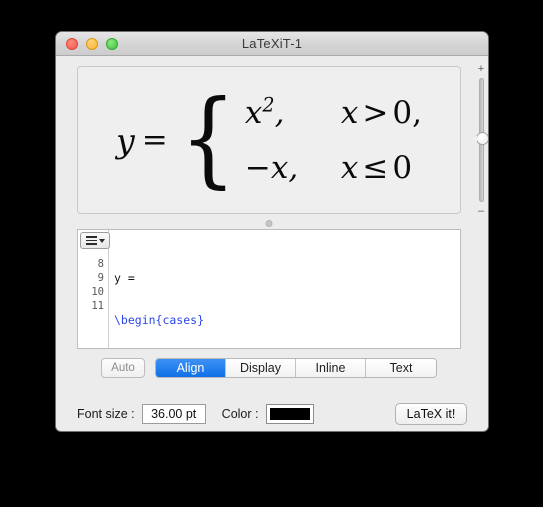  What do you see at coordinates (293, 113) in the screenshot?
I see `equation-case-value: x2,` at bounding box center [293, 113].